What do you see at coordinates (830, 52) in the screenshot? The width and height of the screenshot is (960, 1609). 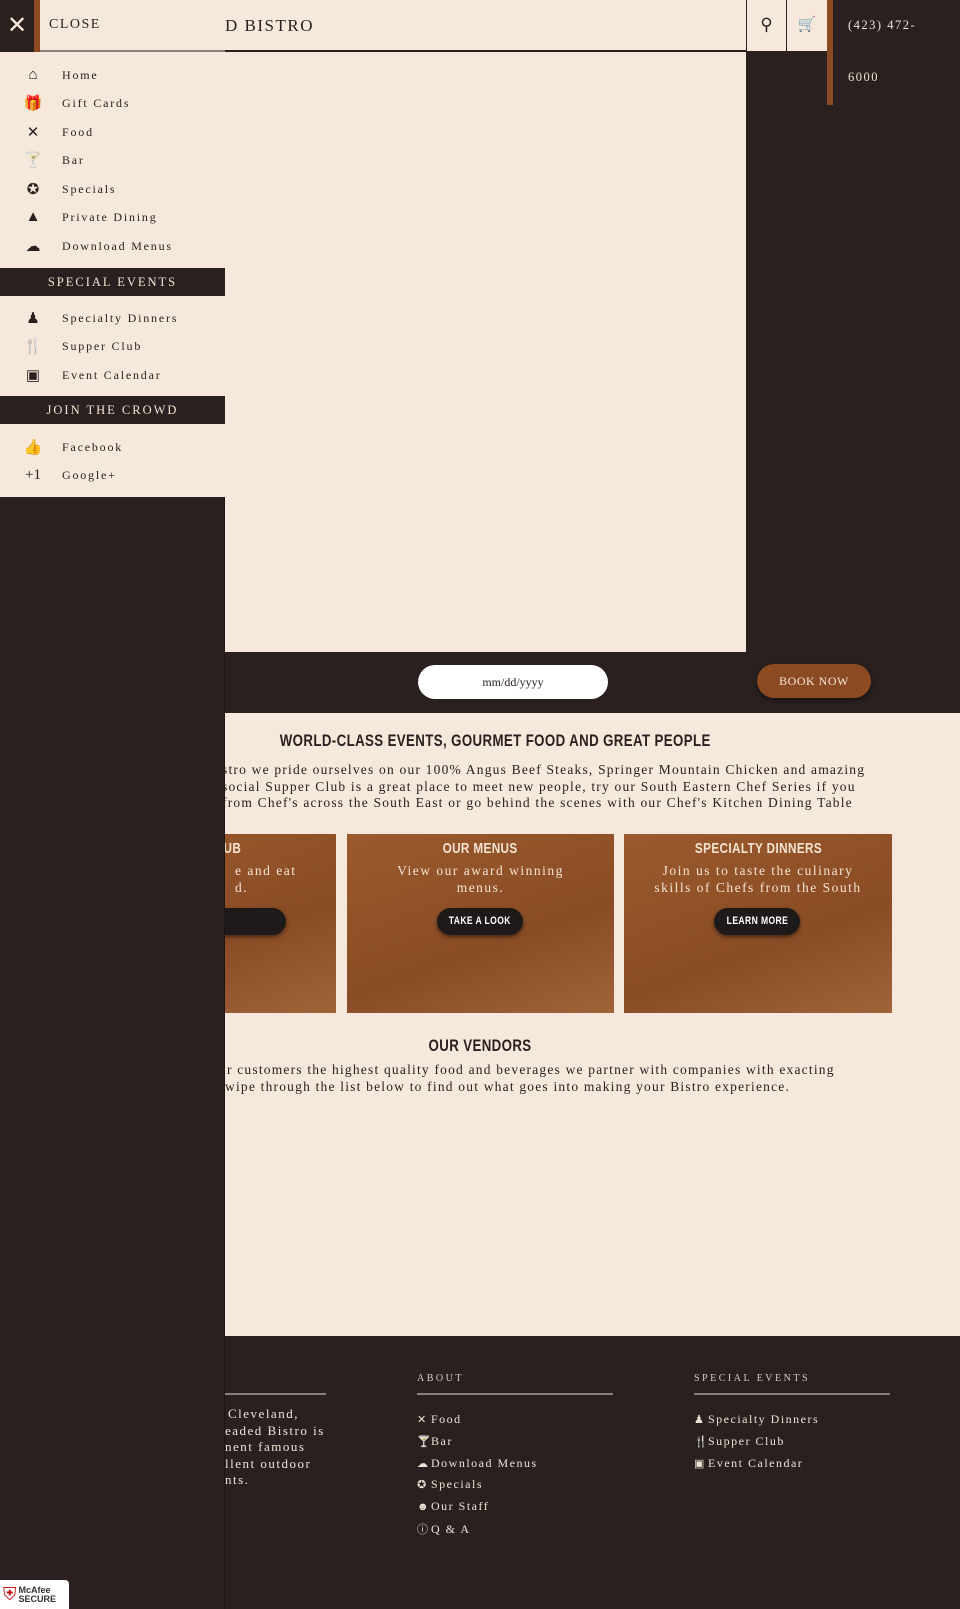 I see `phone-accent-bar` at bounding box center [830, 52].